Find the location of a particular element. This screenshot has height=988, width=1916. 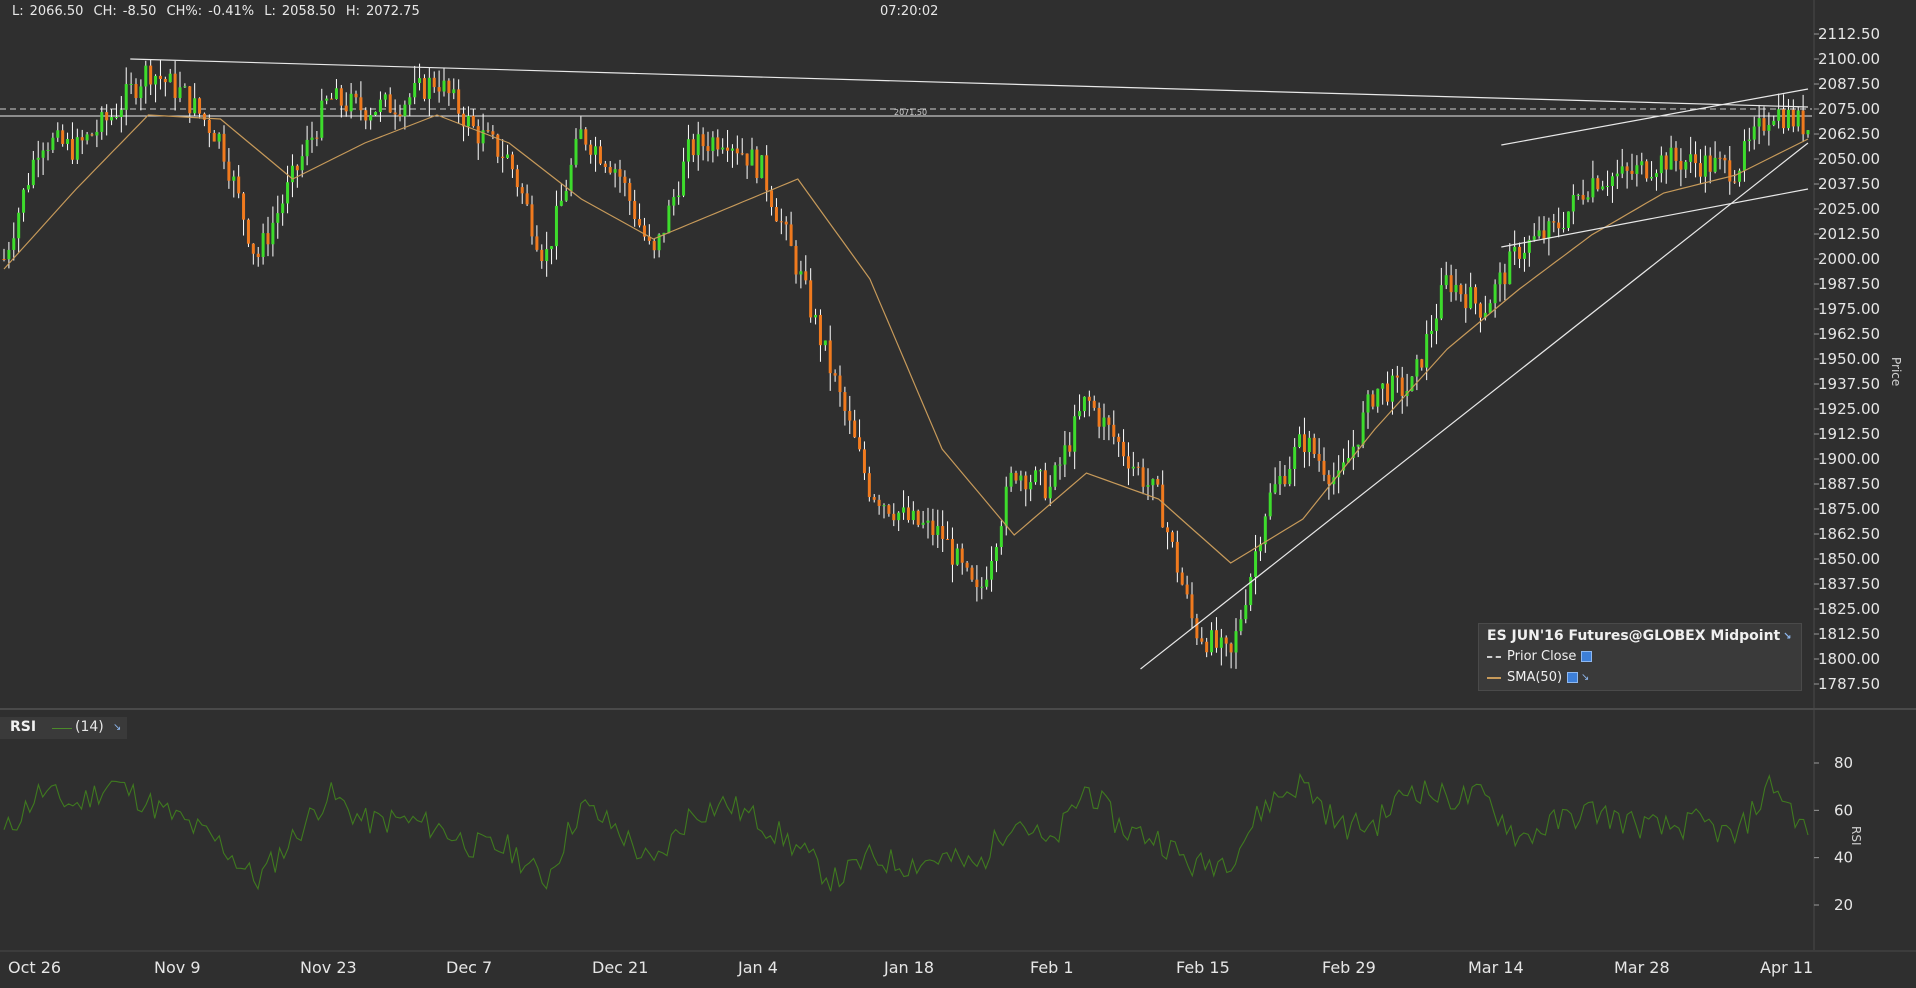

price-tick-label: 1787.50 is located at coordinates (1849, 684).